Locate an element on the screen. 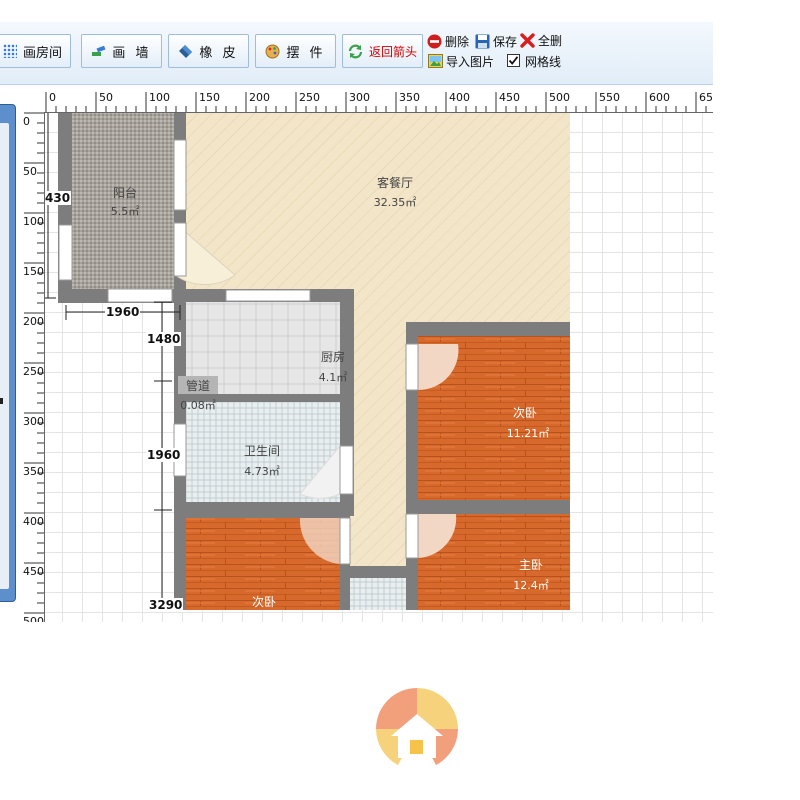 The image size is (800, 800). ruler-left: 0 50 100 150 200 250 300 350 400 450 500 is located at coordinates (33, 367).